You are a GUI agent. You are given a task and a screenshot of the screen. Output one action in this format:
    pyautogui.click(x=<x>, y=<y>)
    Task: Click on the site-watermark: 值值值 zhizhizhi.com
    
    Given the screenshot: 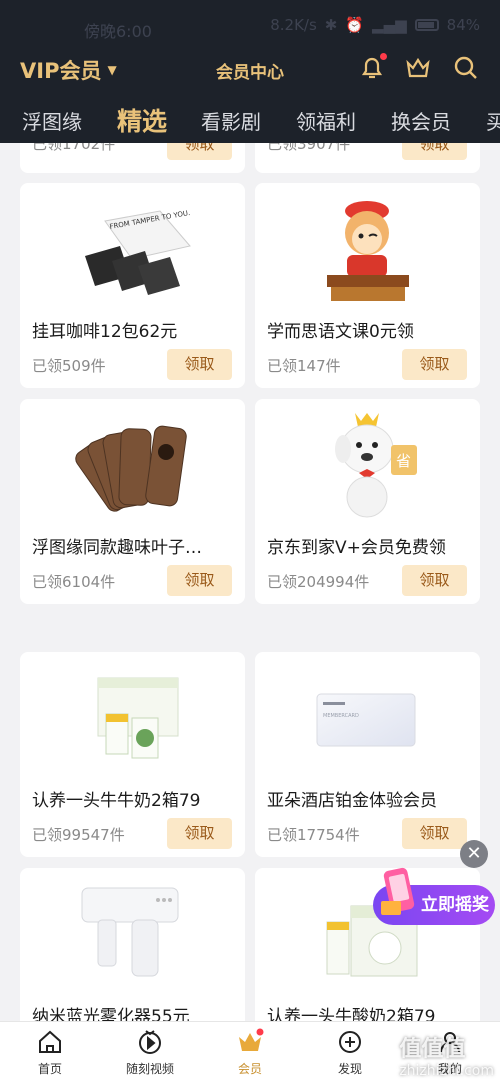 What is the action you would take?
    pyautogui.click(x=446, y=1055)
    